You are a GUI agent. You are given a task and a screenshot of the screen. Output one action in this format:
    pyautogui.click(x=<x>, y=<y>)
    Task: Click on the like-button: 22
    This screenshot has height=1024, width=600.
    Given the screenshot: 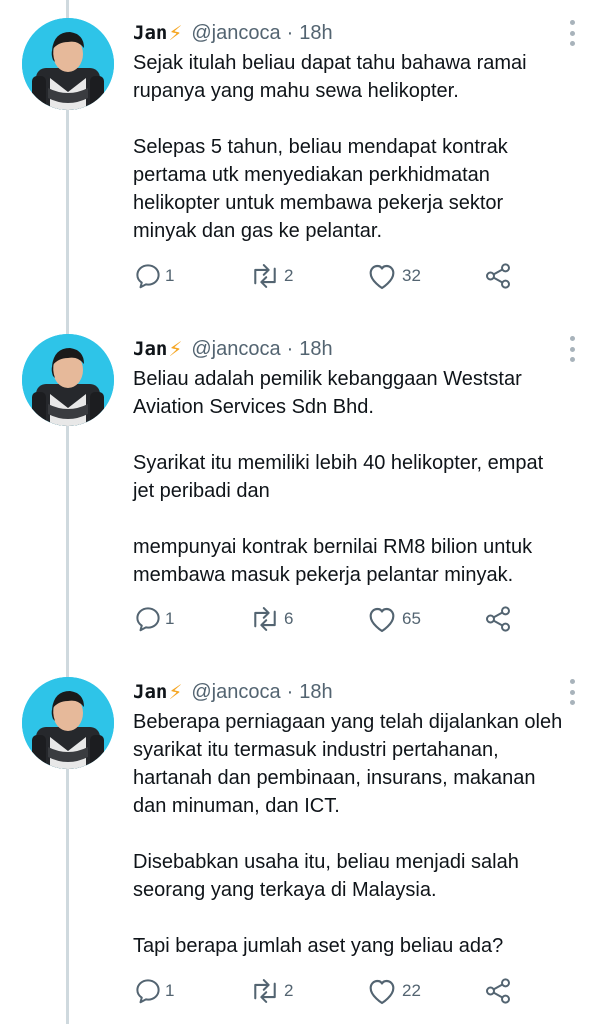 What is the action you would take?
    pyautogui.click(x=393, y=991)
    